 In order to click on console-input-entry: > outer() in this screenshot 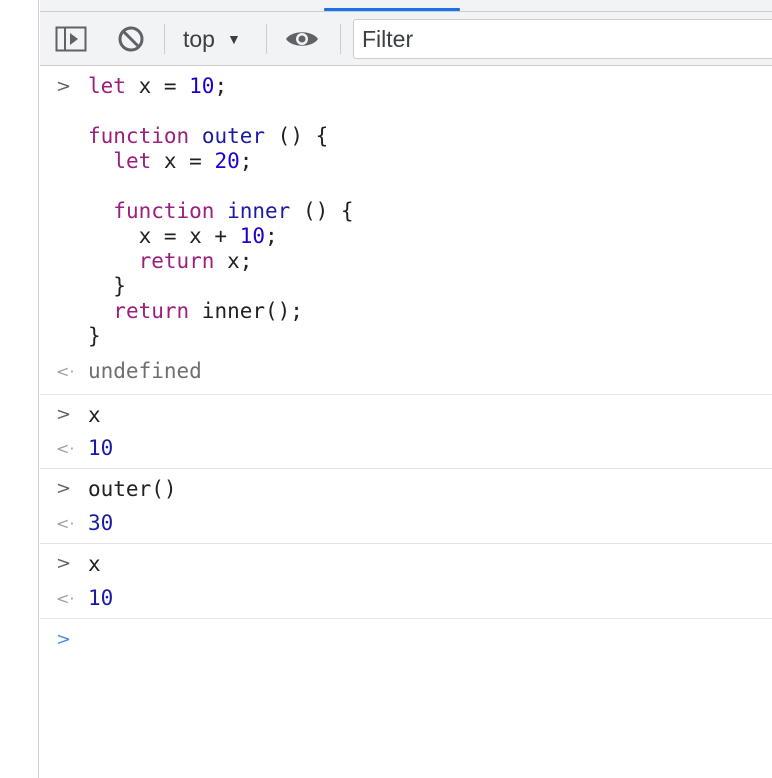, I will do `click(406, 487)`.